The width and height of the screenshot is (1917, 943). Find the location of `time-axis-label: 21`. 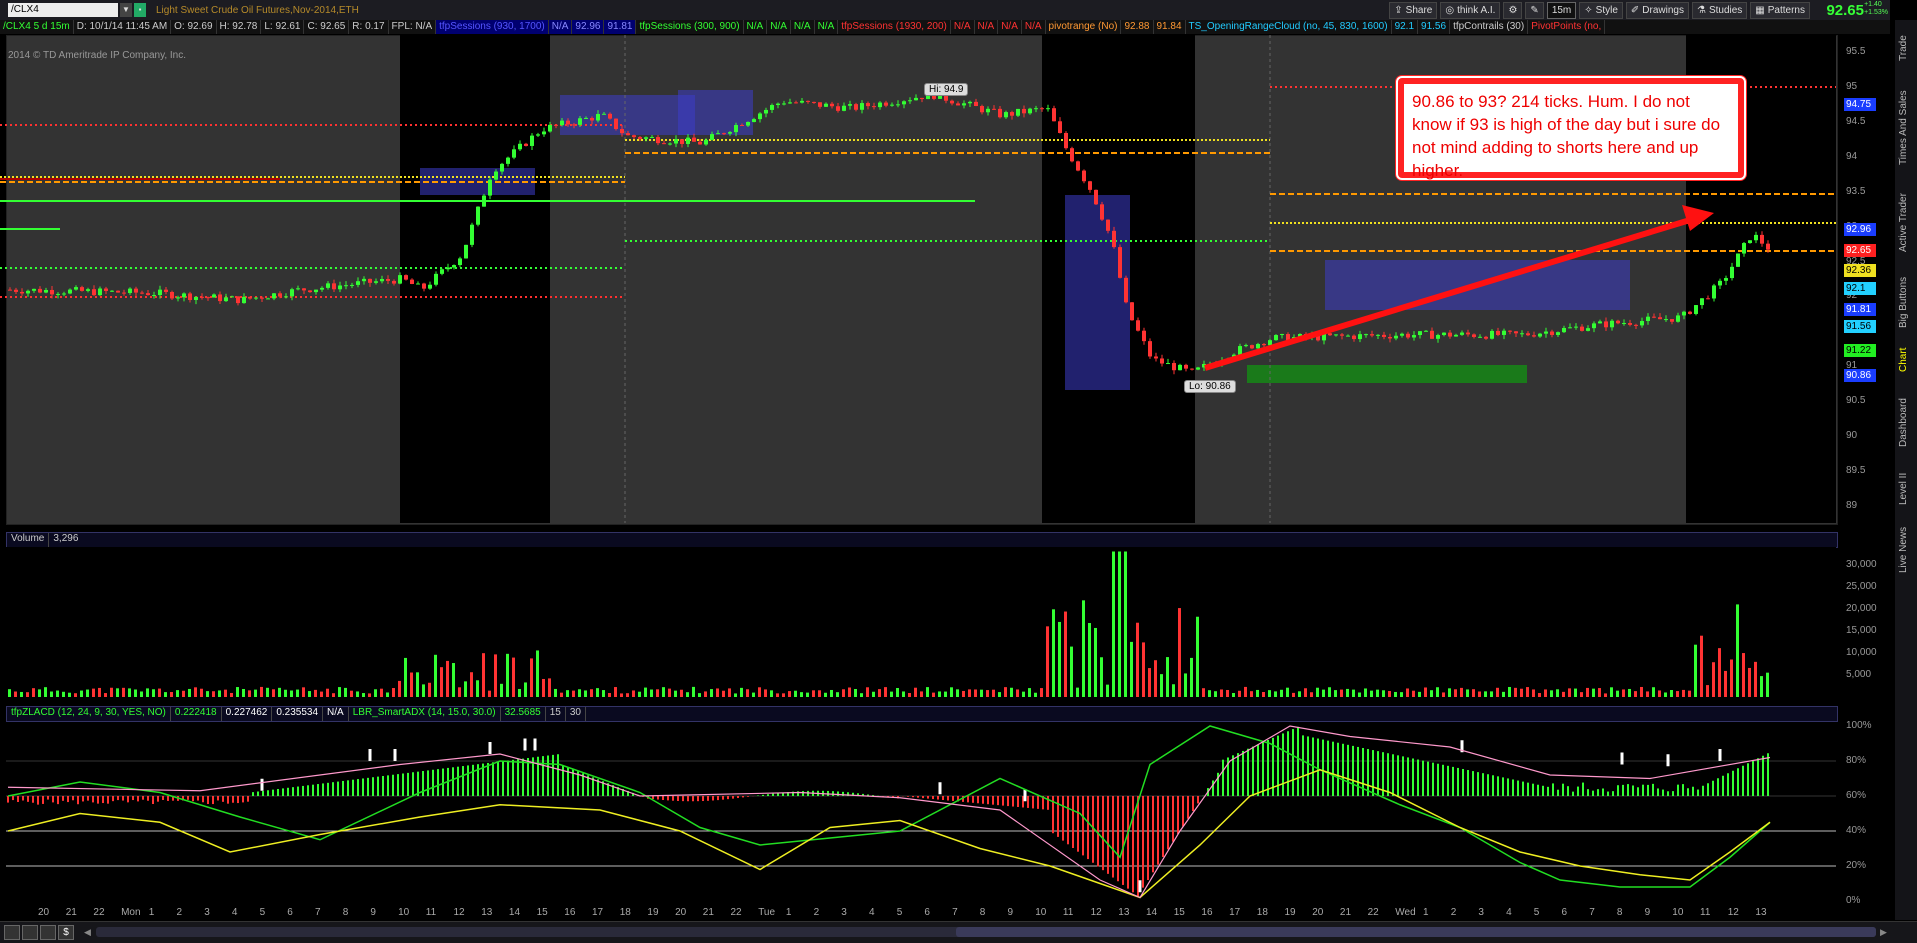

time-axis-label: 21 is located at coordinates (1345, 912).